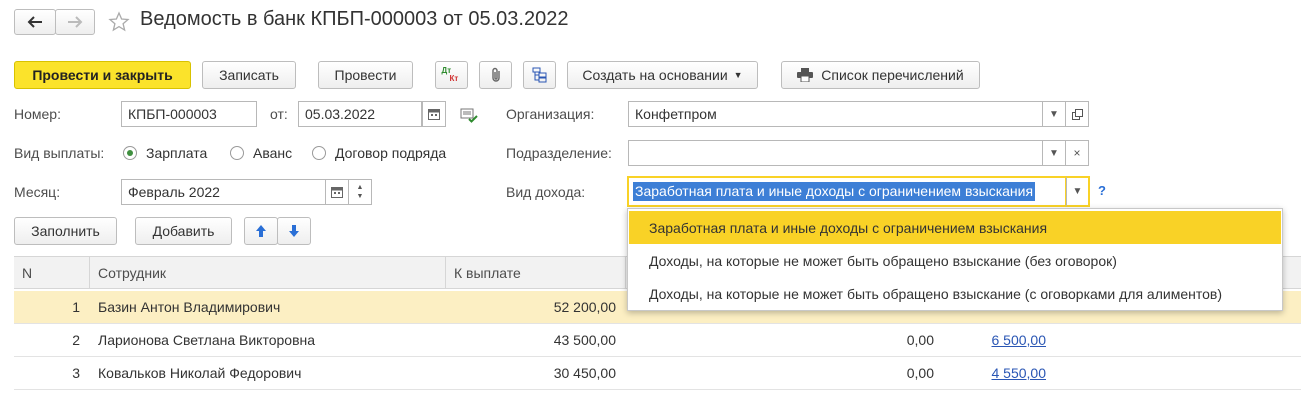 The image size is (1301, 399). I want to click on month-spinner: ▲ ▼, so click(360, 192).